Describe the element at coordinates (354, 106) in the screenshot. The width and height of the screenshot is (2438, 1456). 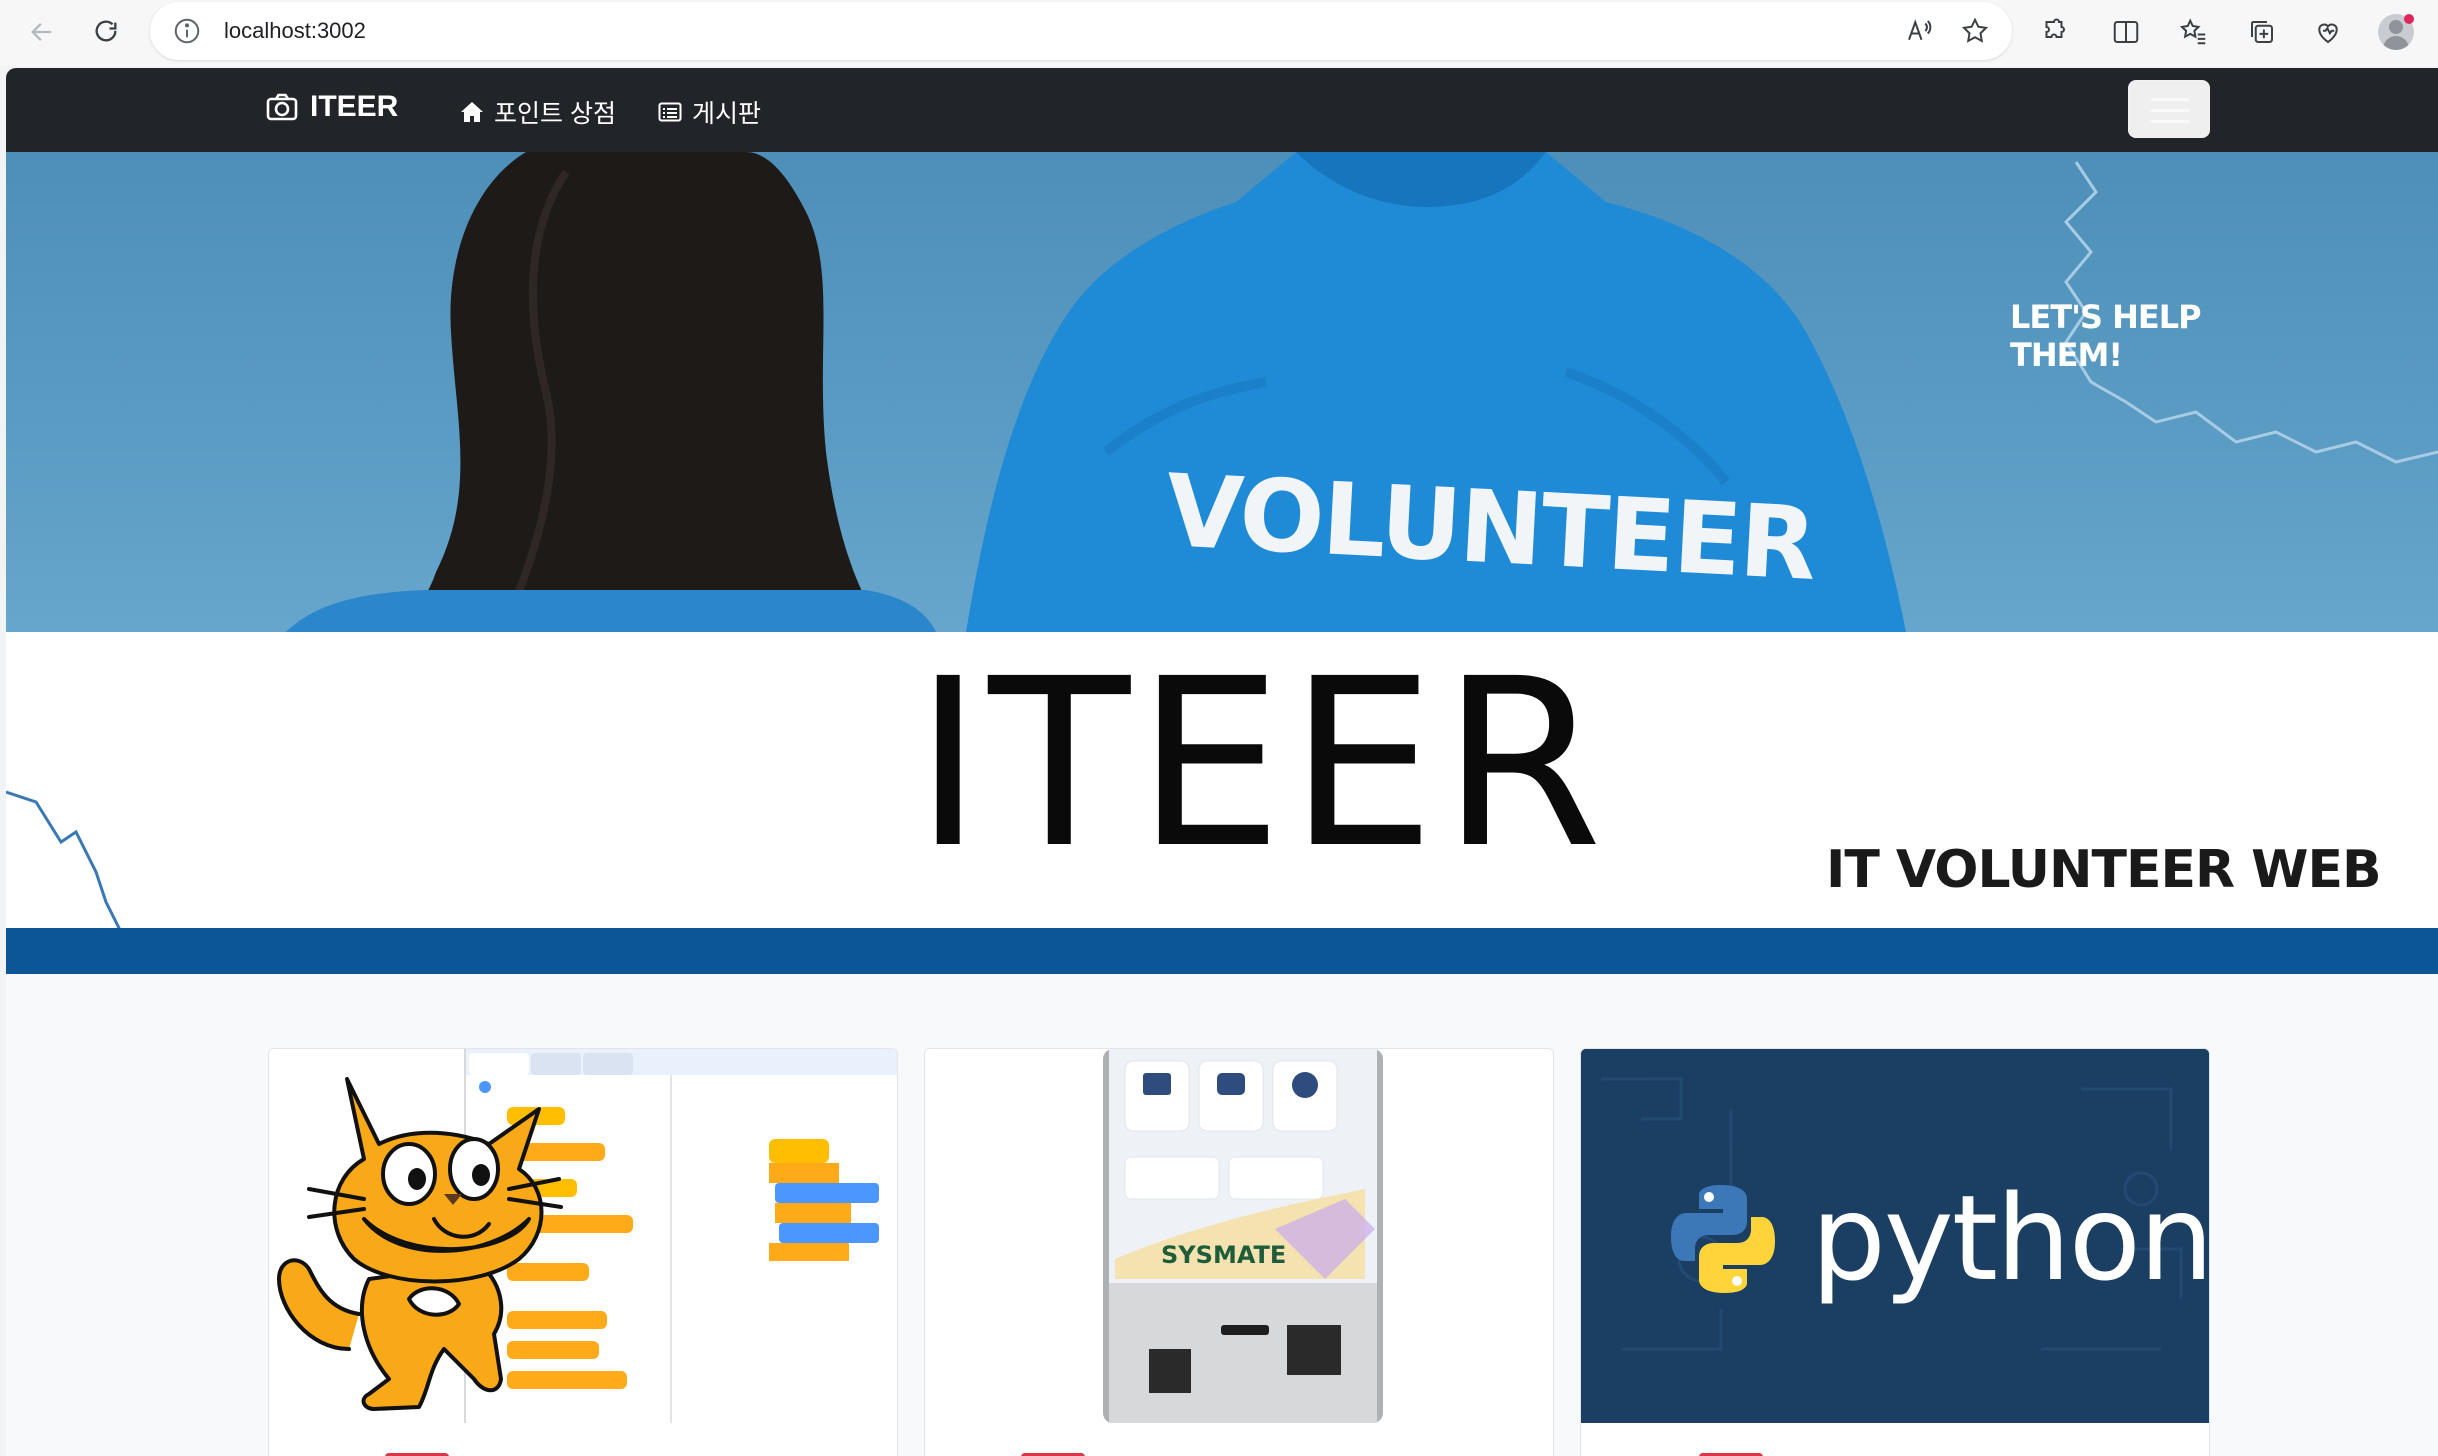
I see `brand-label: ITEER` at that location.